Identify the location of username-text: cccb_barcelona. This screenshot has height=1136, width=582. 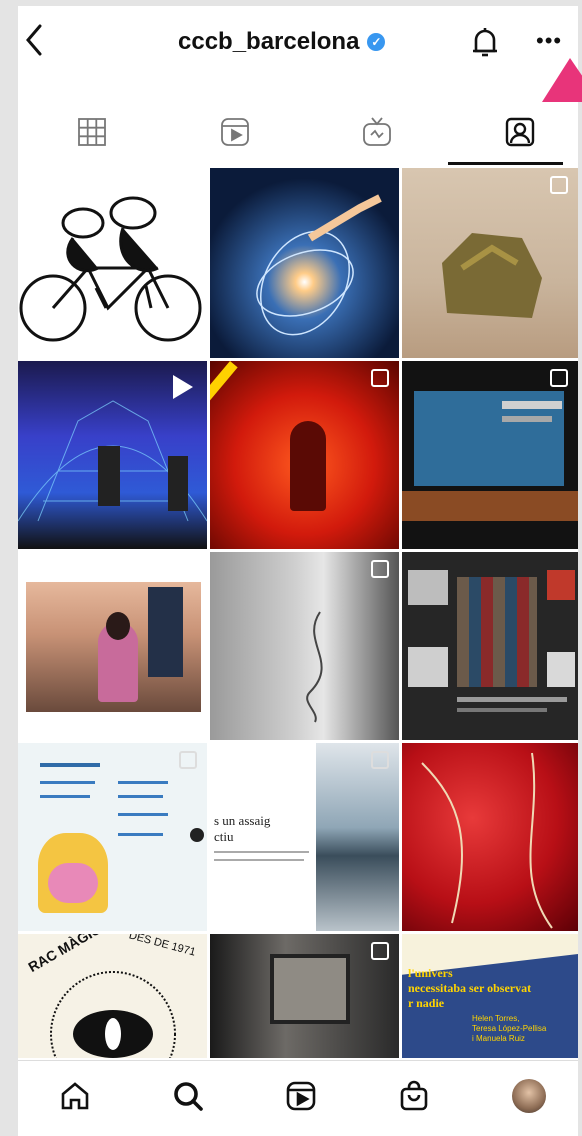
(269, 41).